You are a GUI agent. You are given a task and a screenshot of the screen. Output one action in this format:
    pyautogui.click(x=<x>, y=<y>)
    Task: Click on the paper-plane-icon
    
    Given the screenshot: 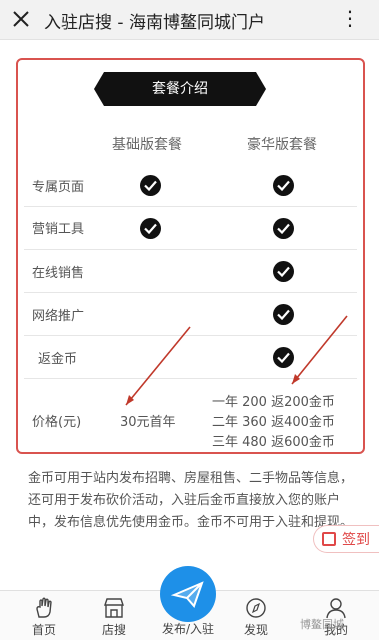 What is the action you would take?
    pyautogui.click(x=187, y=594)
    